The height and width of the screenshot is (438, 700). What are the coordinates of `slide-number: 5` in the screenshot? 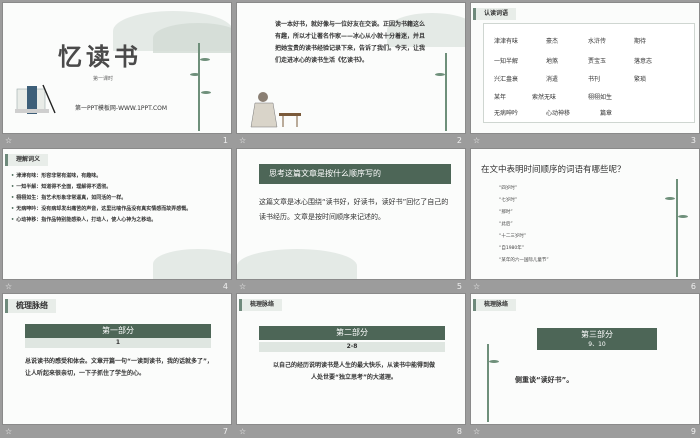 It's located at (459, 286).